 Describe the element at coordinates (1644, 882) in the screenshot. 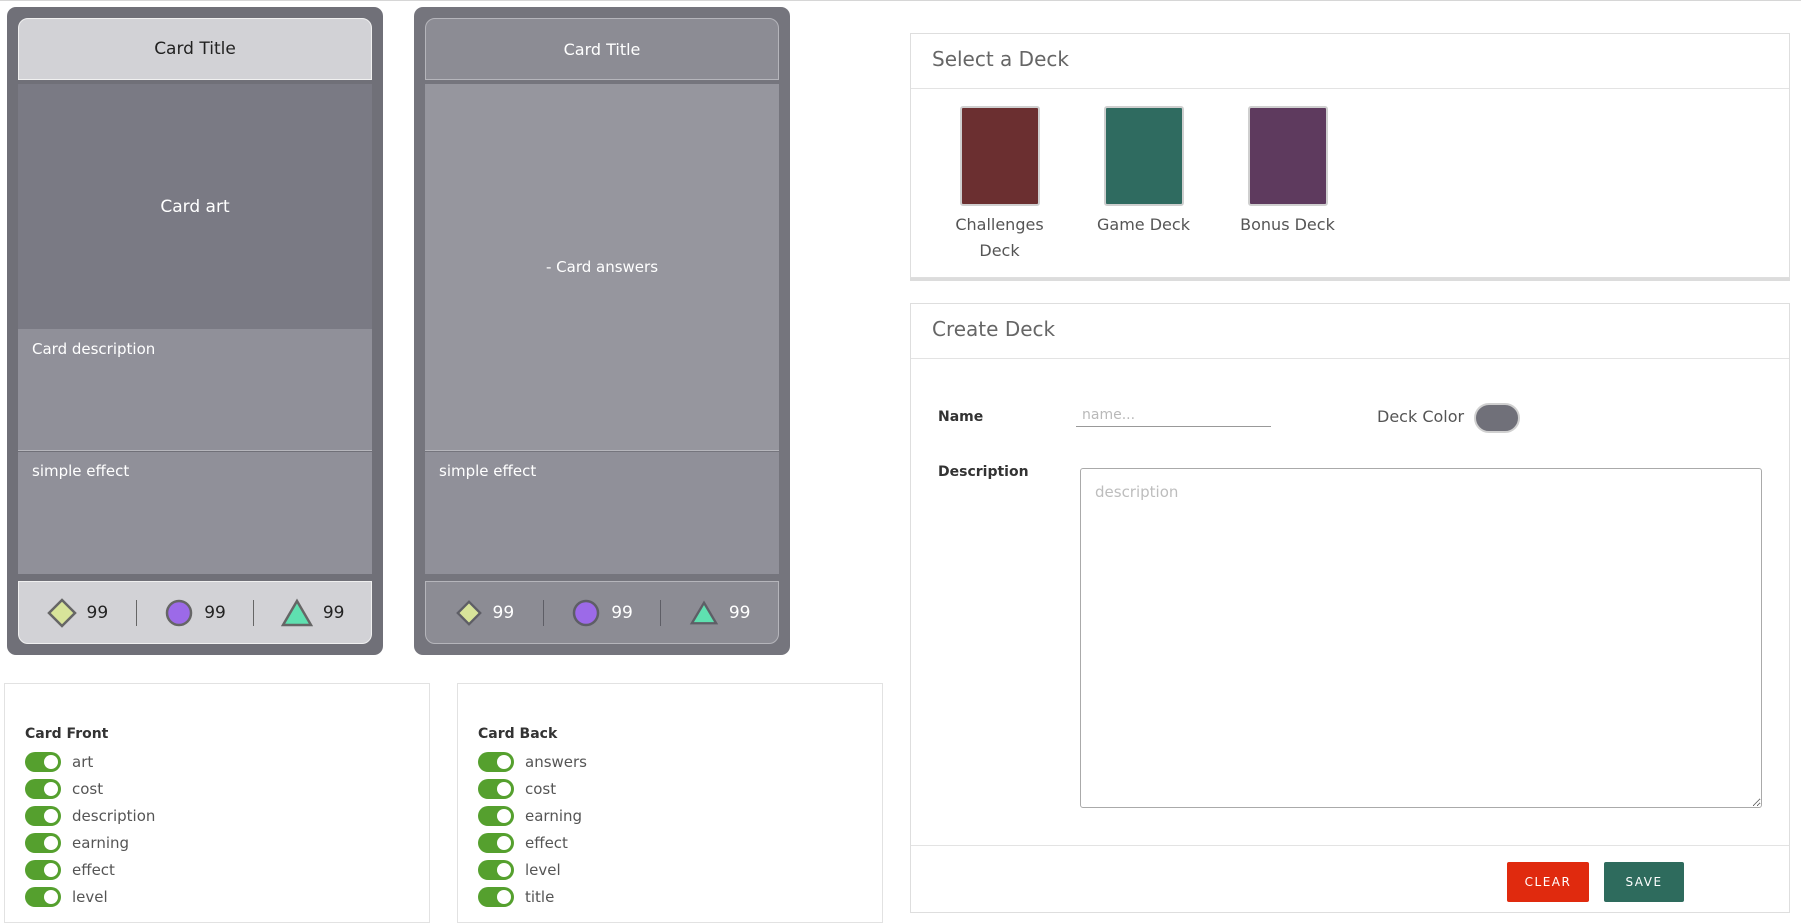

I see `save-button: SAVE` at that location.